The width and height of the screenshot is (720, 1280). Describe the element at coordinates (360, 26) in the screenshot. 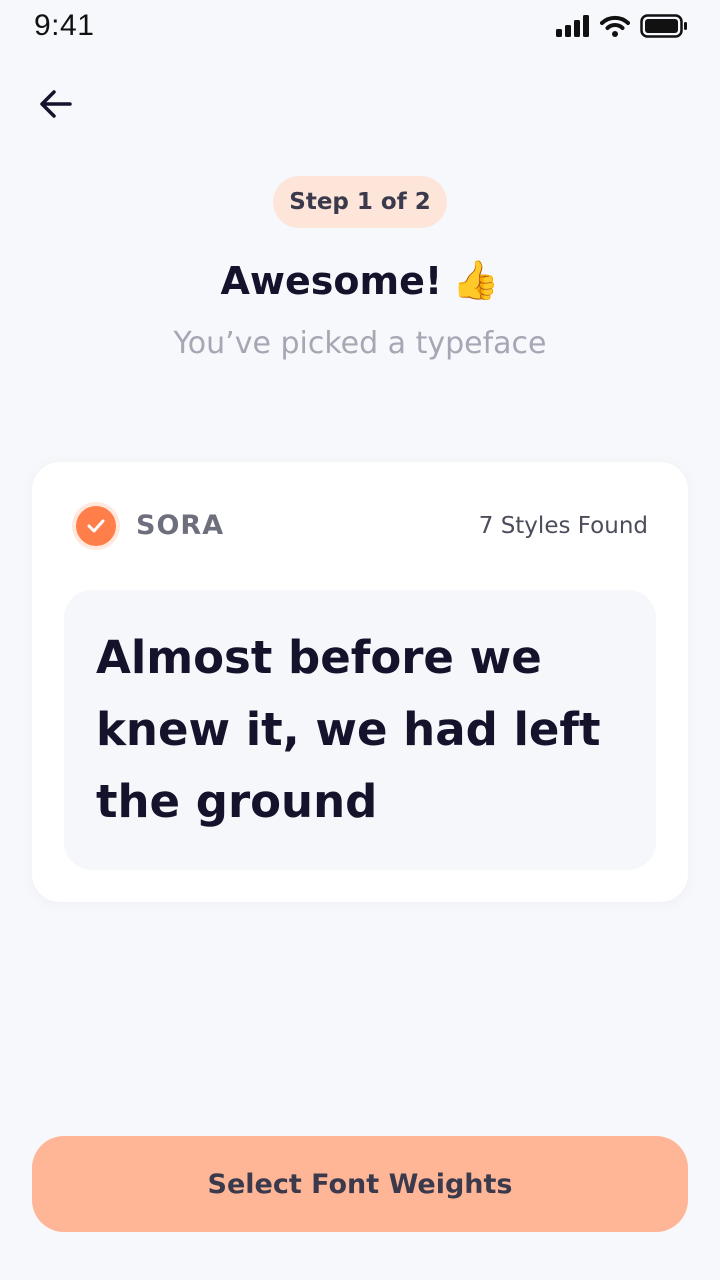

I see `status-bar: 9:41` at that location.